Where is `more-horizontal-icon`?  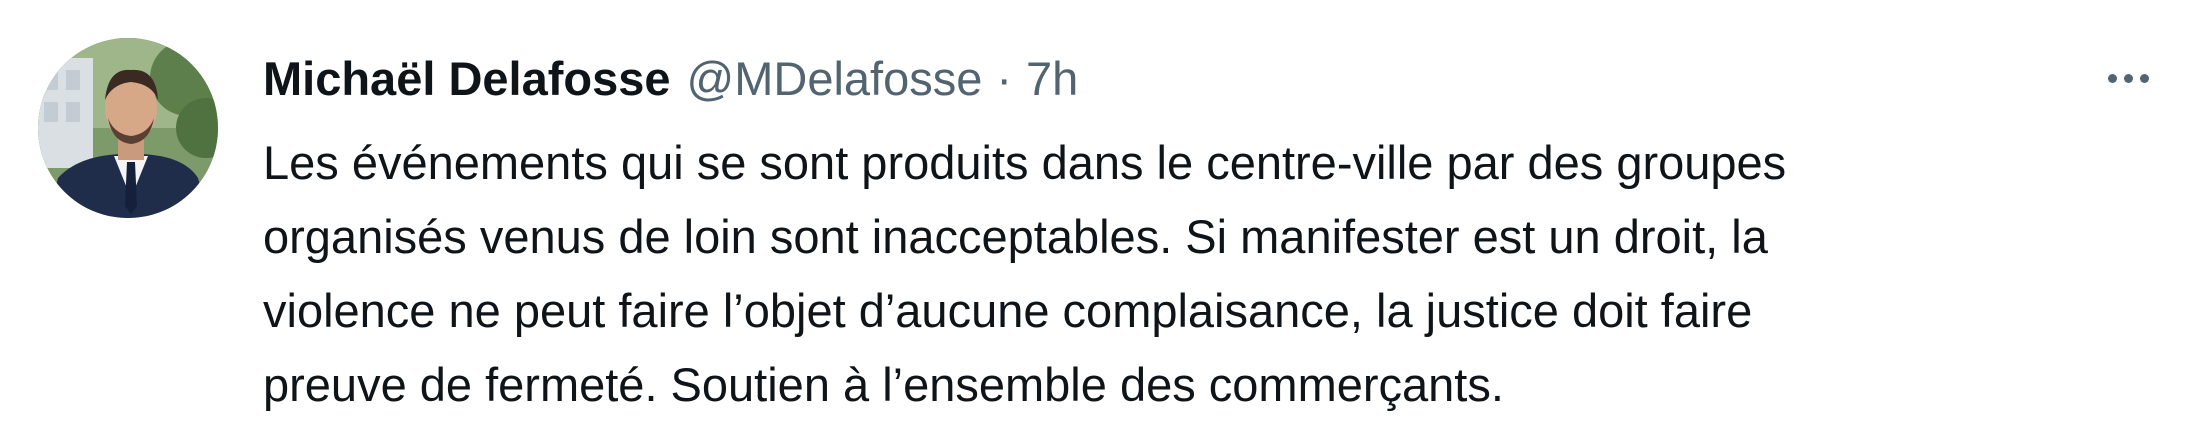 more-horizontal-icon is located at coordinates (2128, 78).